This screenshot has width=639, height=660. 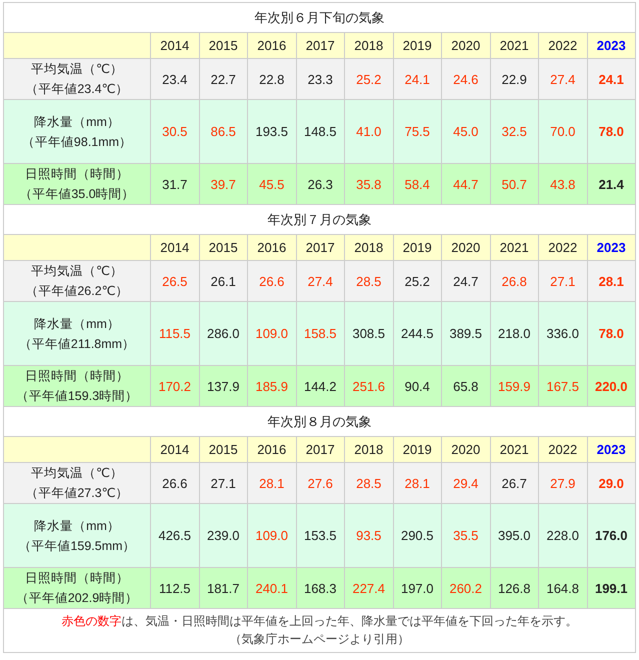 What do you see at coordinates (319, 639) in the screenshot?
I see `source-note: （気象庁ホームページより引用）` at bounding box center [319, 639].